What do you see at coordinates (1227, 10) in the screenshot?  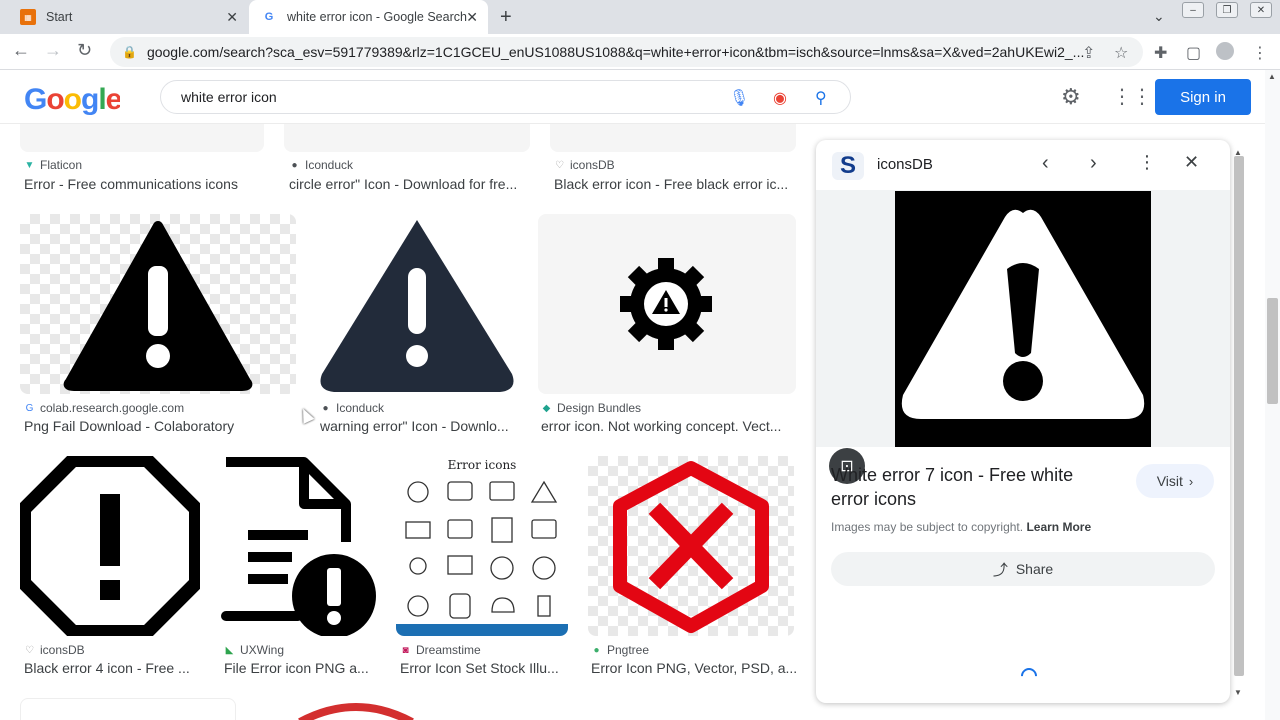 I see `restore-icon: ❐` at bounding box center [1227, 10].